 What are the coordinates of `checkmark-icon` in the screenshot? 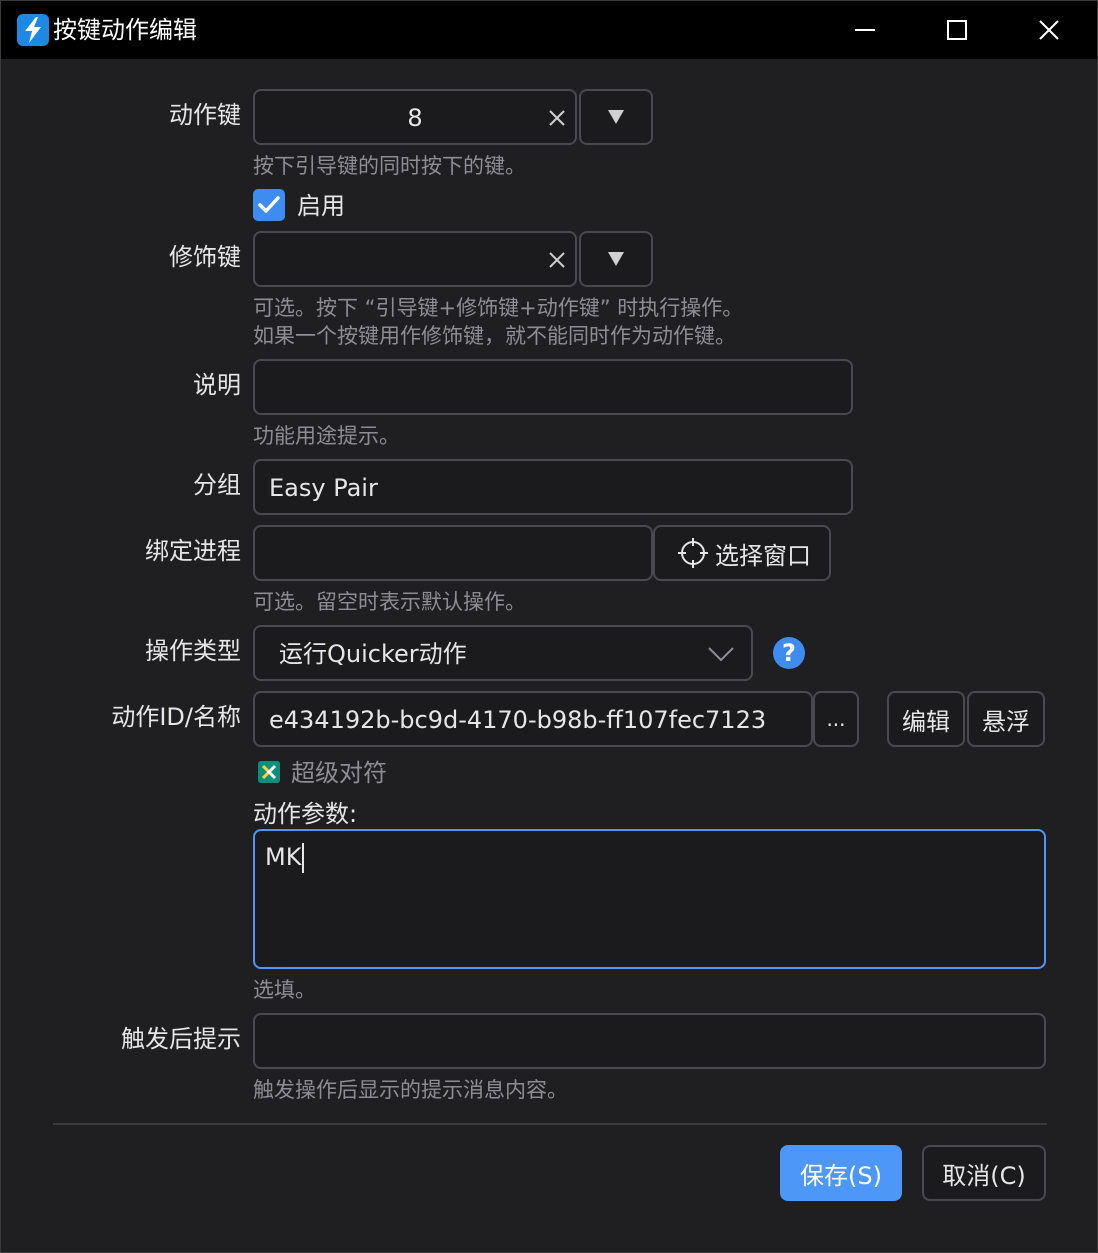 It's located at (269, 204).